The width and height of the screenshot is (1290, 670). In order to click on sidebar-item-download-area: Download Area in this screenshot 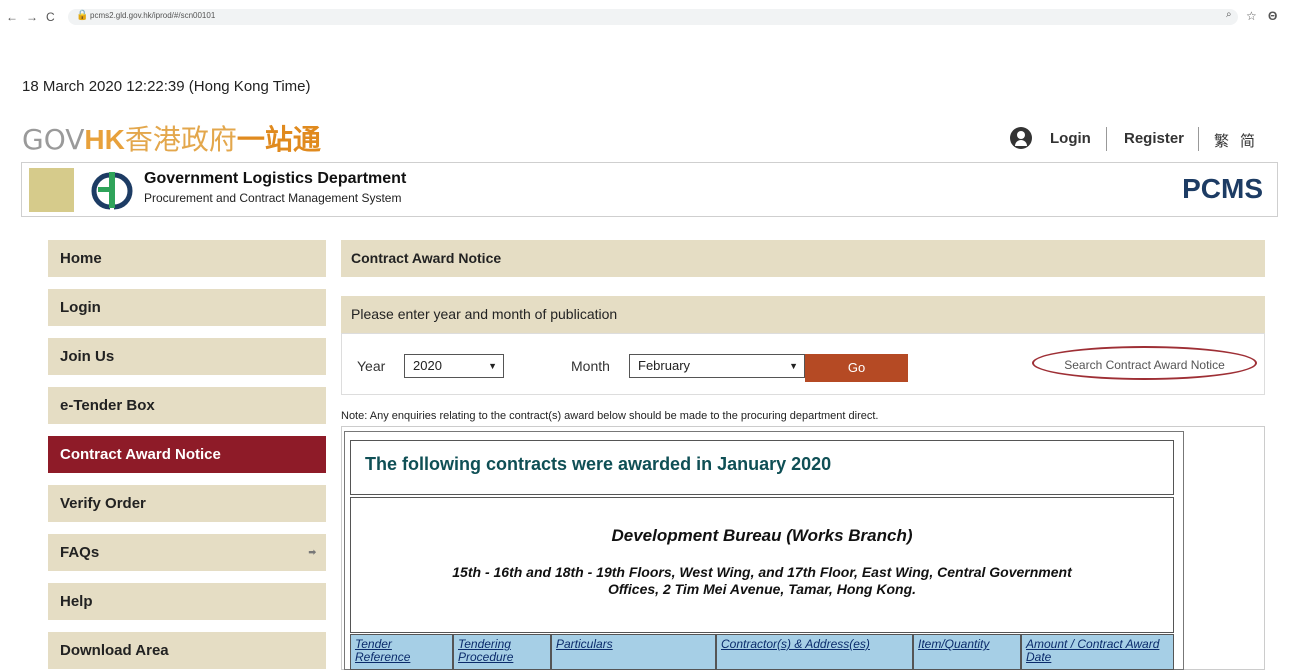, I will do `click(187, 650)`.